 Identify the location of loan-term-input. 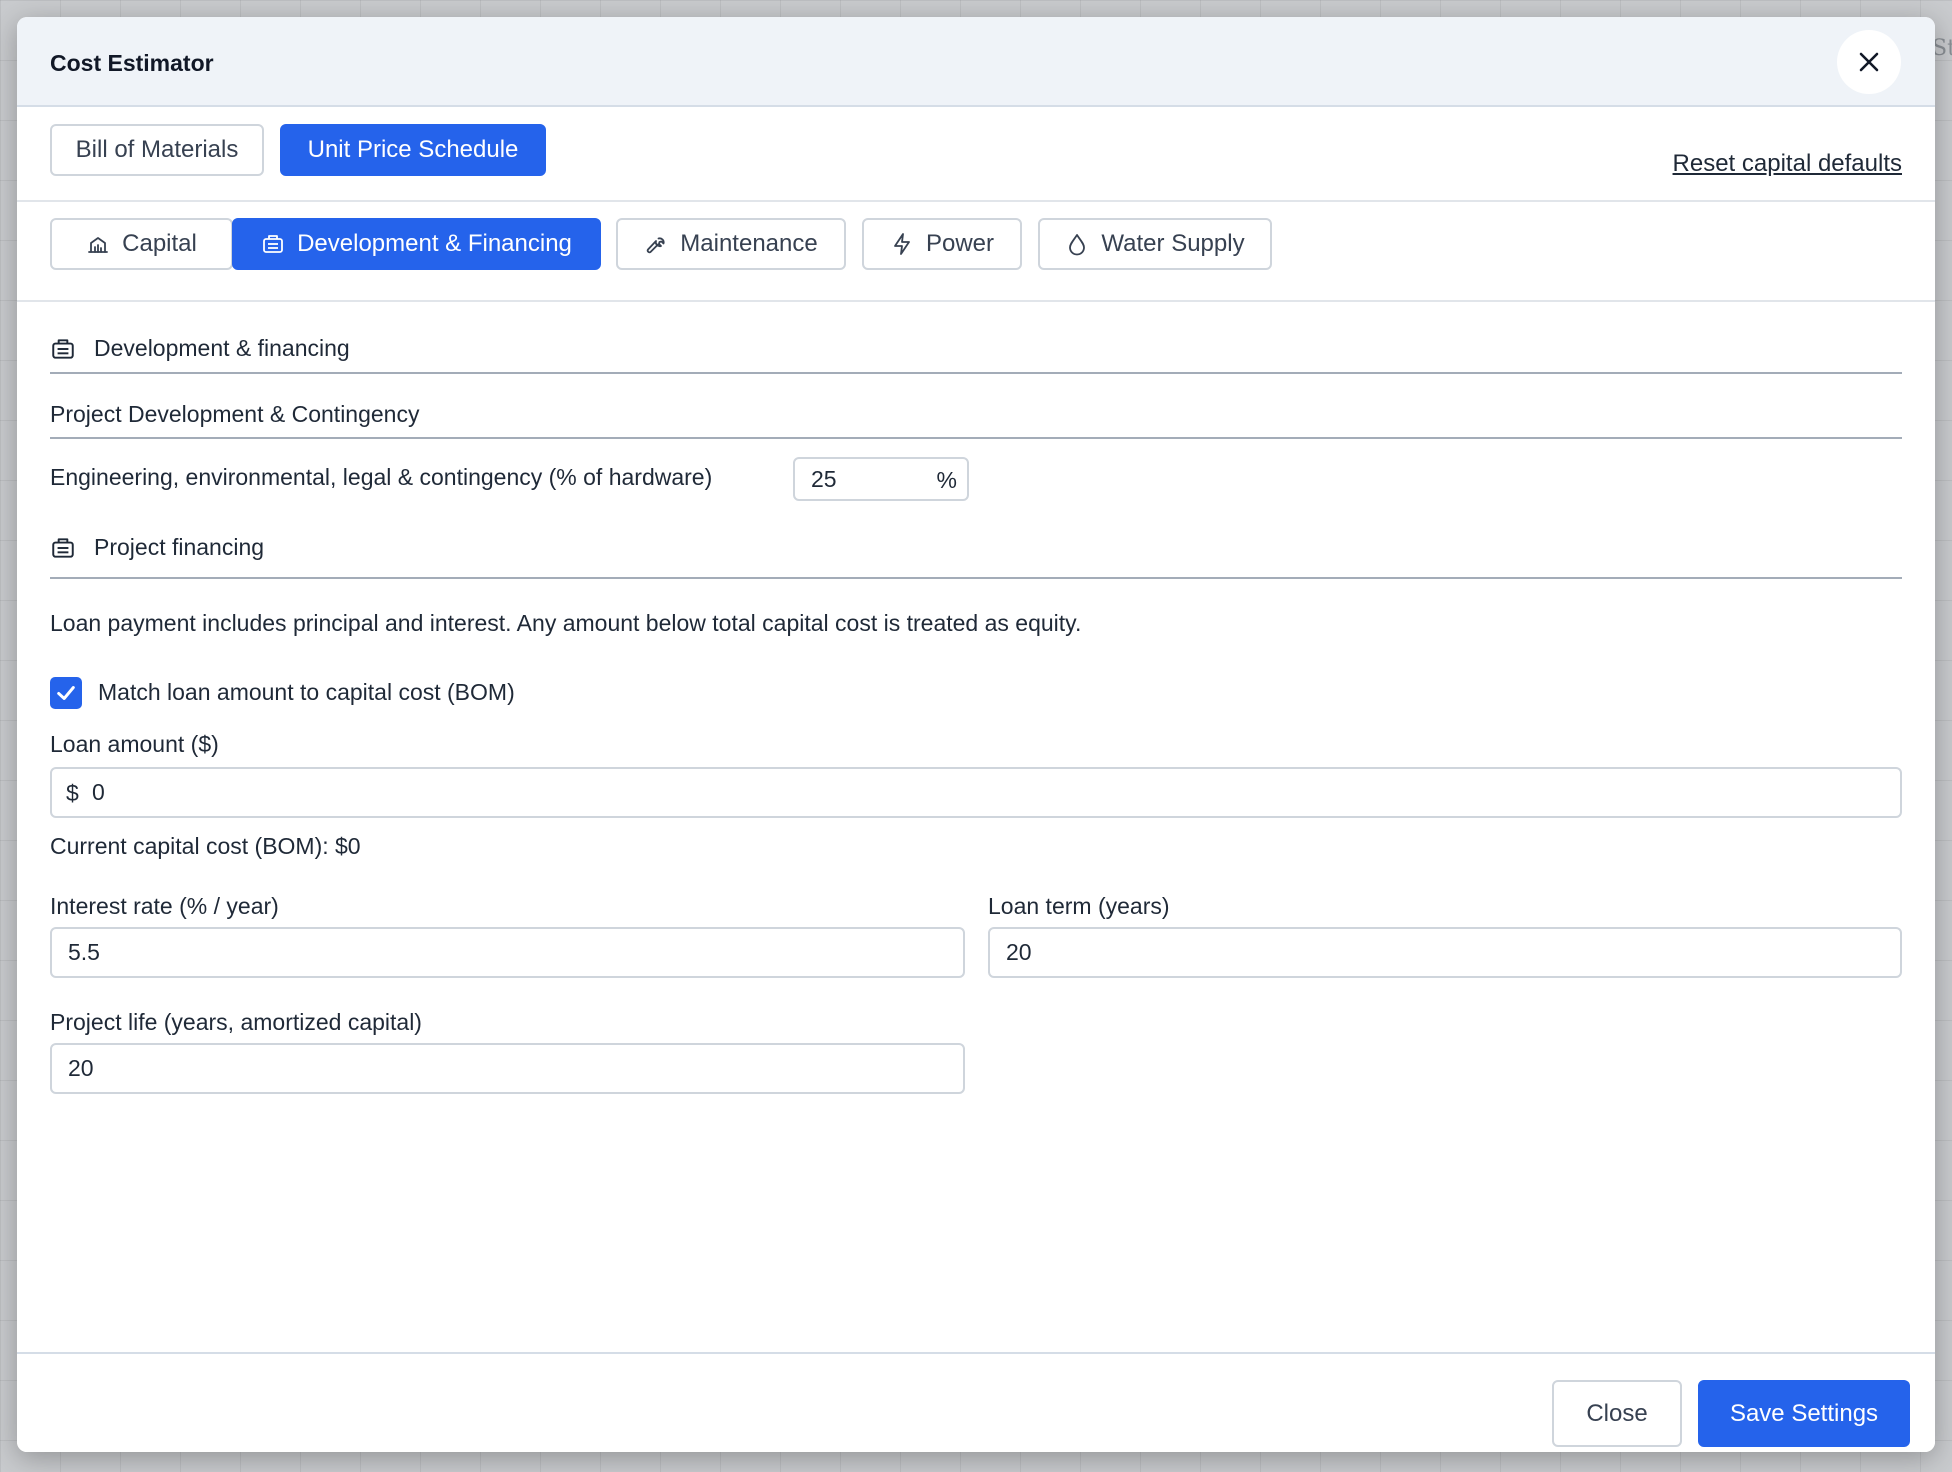
(1446, 952).